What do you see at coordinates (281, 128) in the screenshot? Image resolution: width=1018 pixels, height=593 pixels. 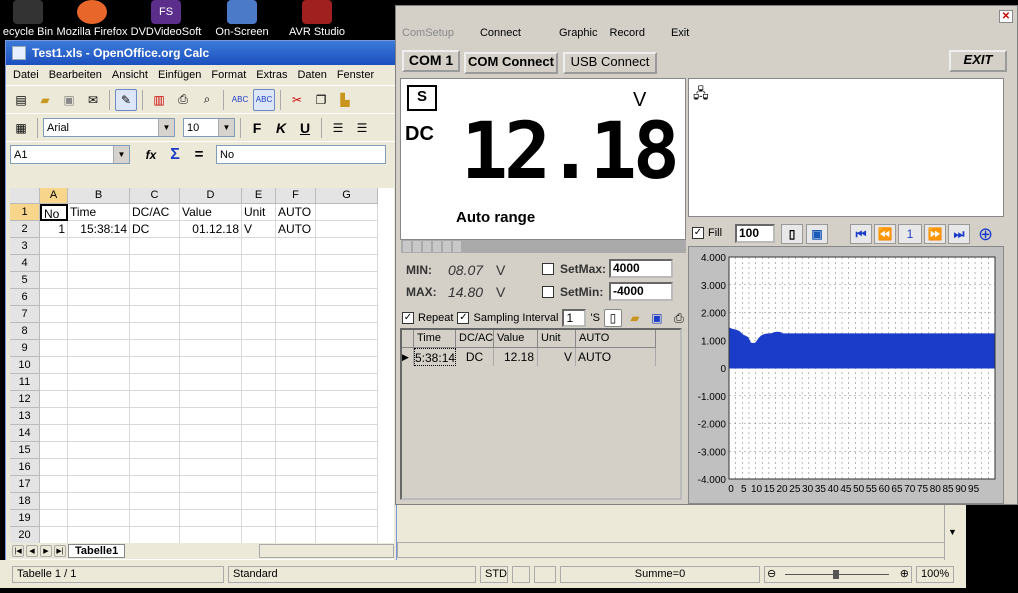 I see `italic-icon: K` at bounding box center [281, 128].